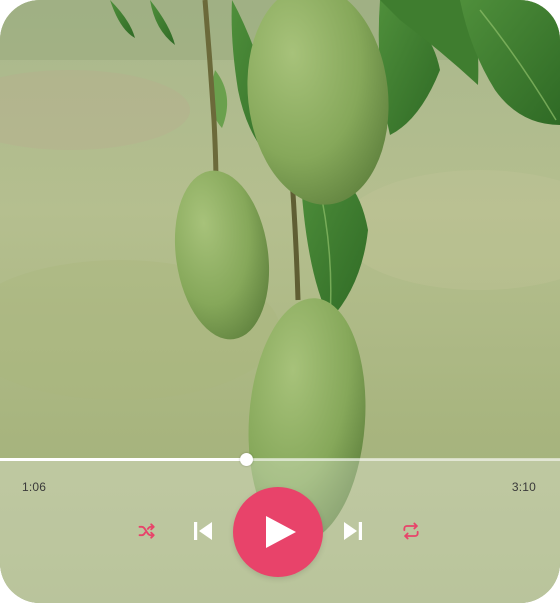 The height and width of the screenshot is (603, 560). I want to click on skip-previous-icon, so click(203, 531).